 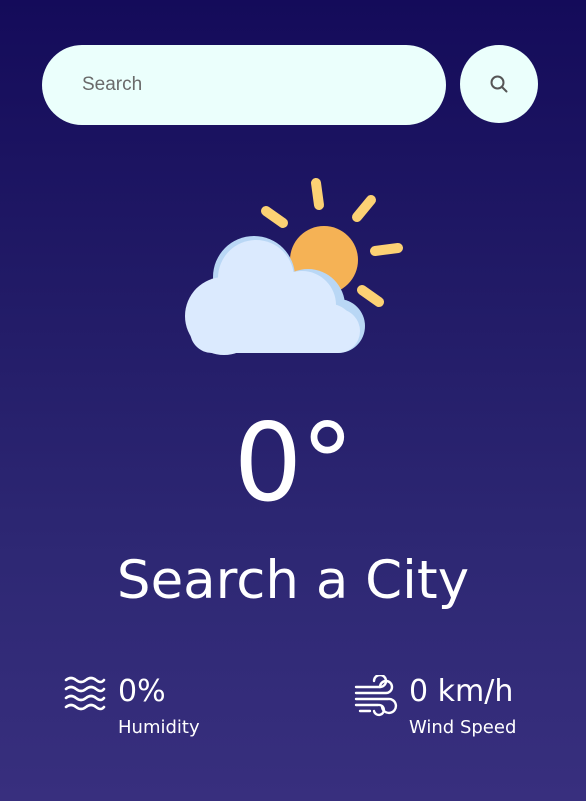 What do you see at coordinates (461, 691) in the screenshot?
I see `wind-speed-value: 0 km/h` at bounding box center [461, 691].